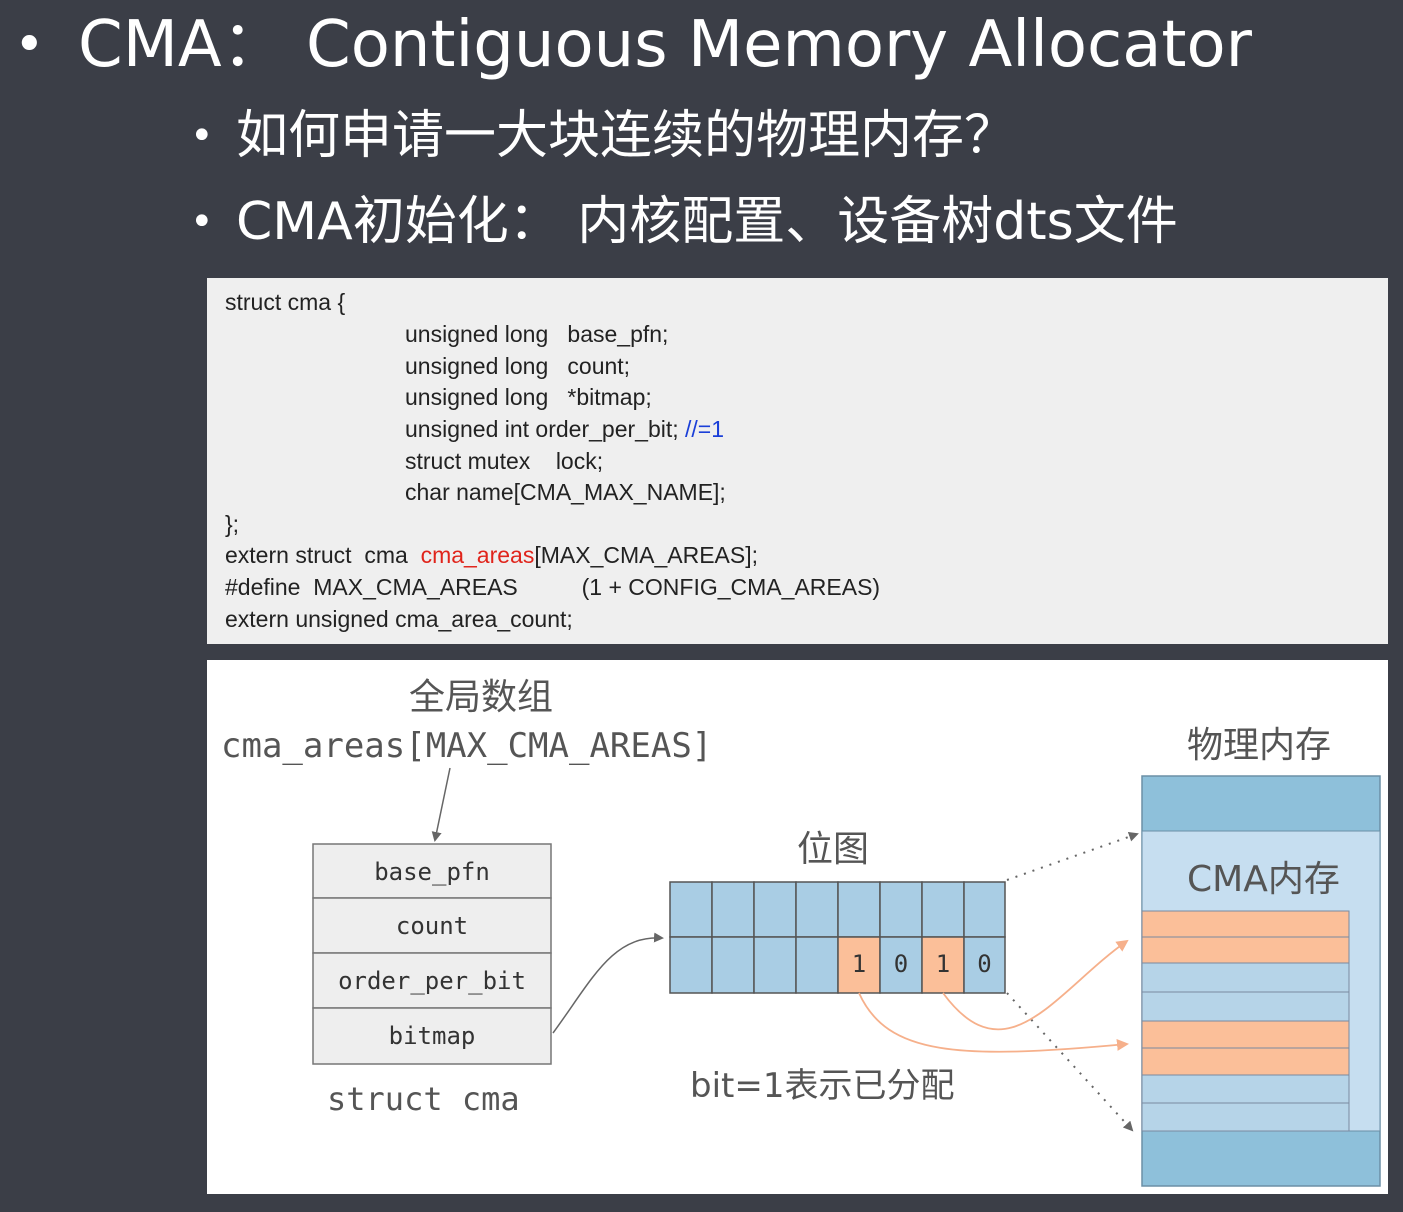 The image size is (1403, 1212). What do you see at coordinates (432, 981) in the screenshot?
I see `struct-field-label: order_per_bit` at bounding box center [432, 981].